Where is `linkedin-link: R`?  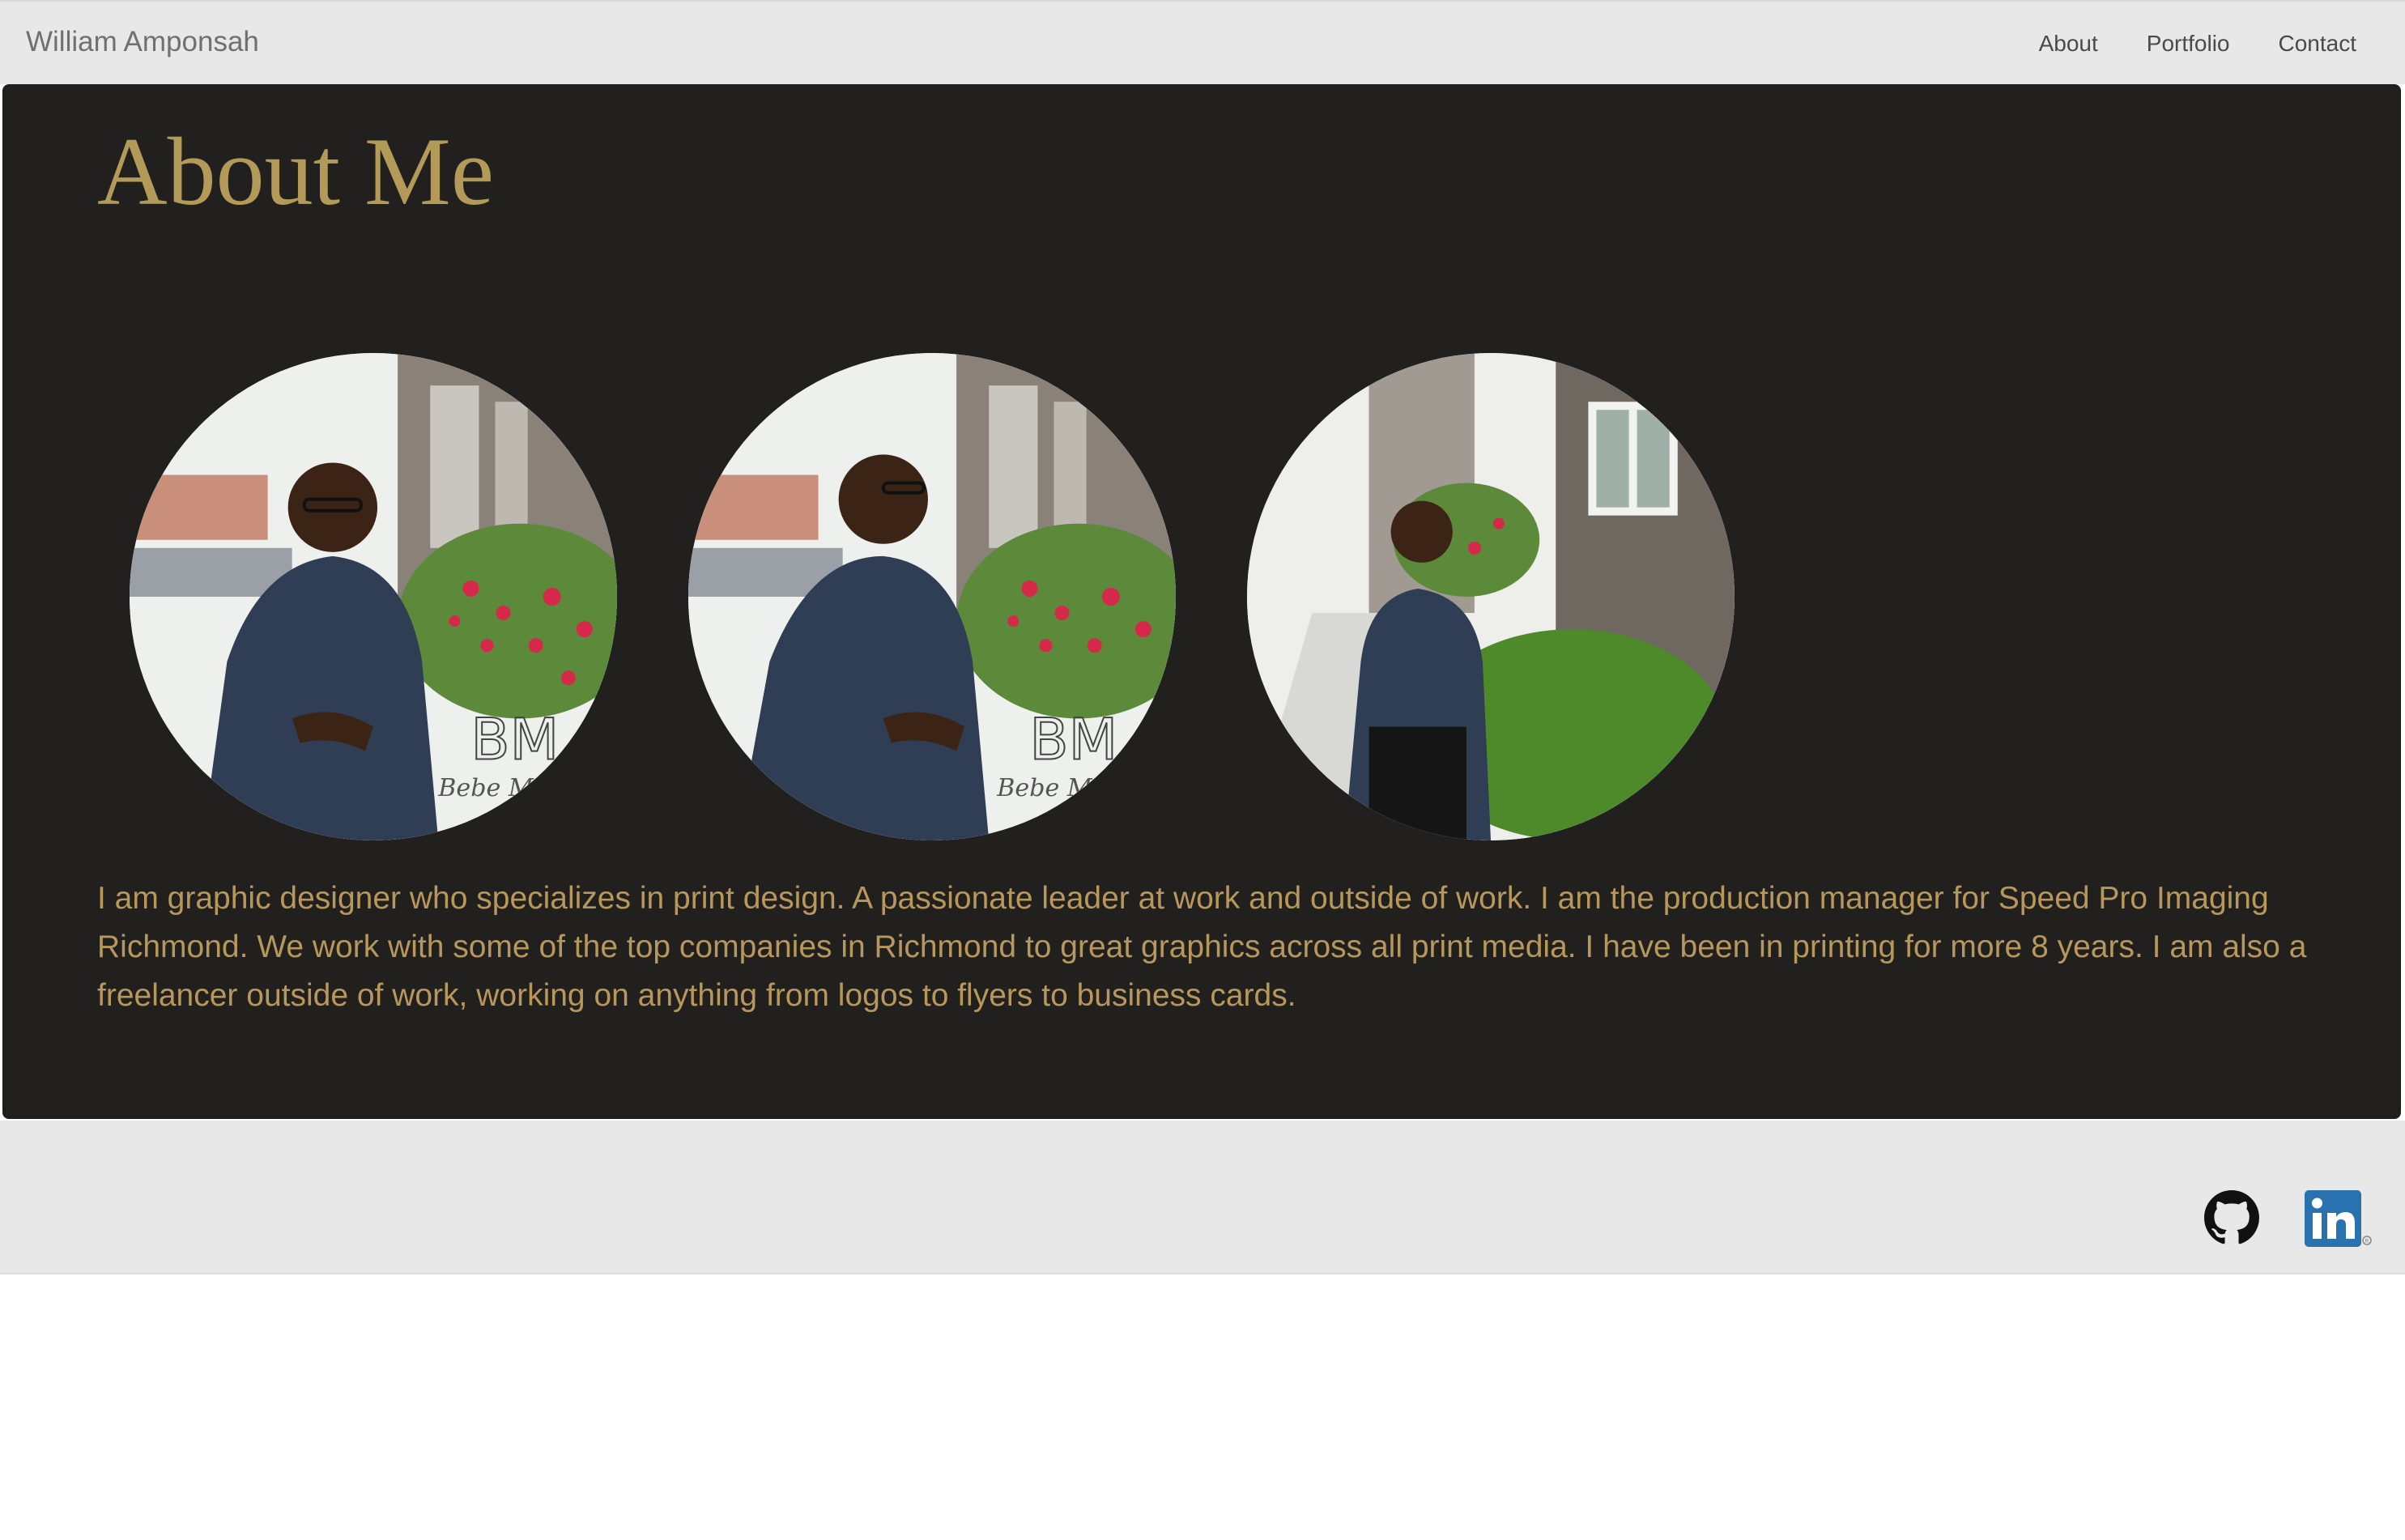
linkedin-link: R is located at coordinates (2339, 1219).